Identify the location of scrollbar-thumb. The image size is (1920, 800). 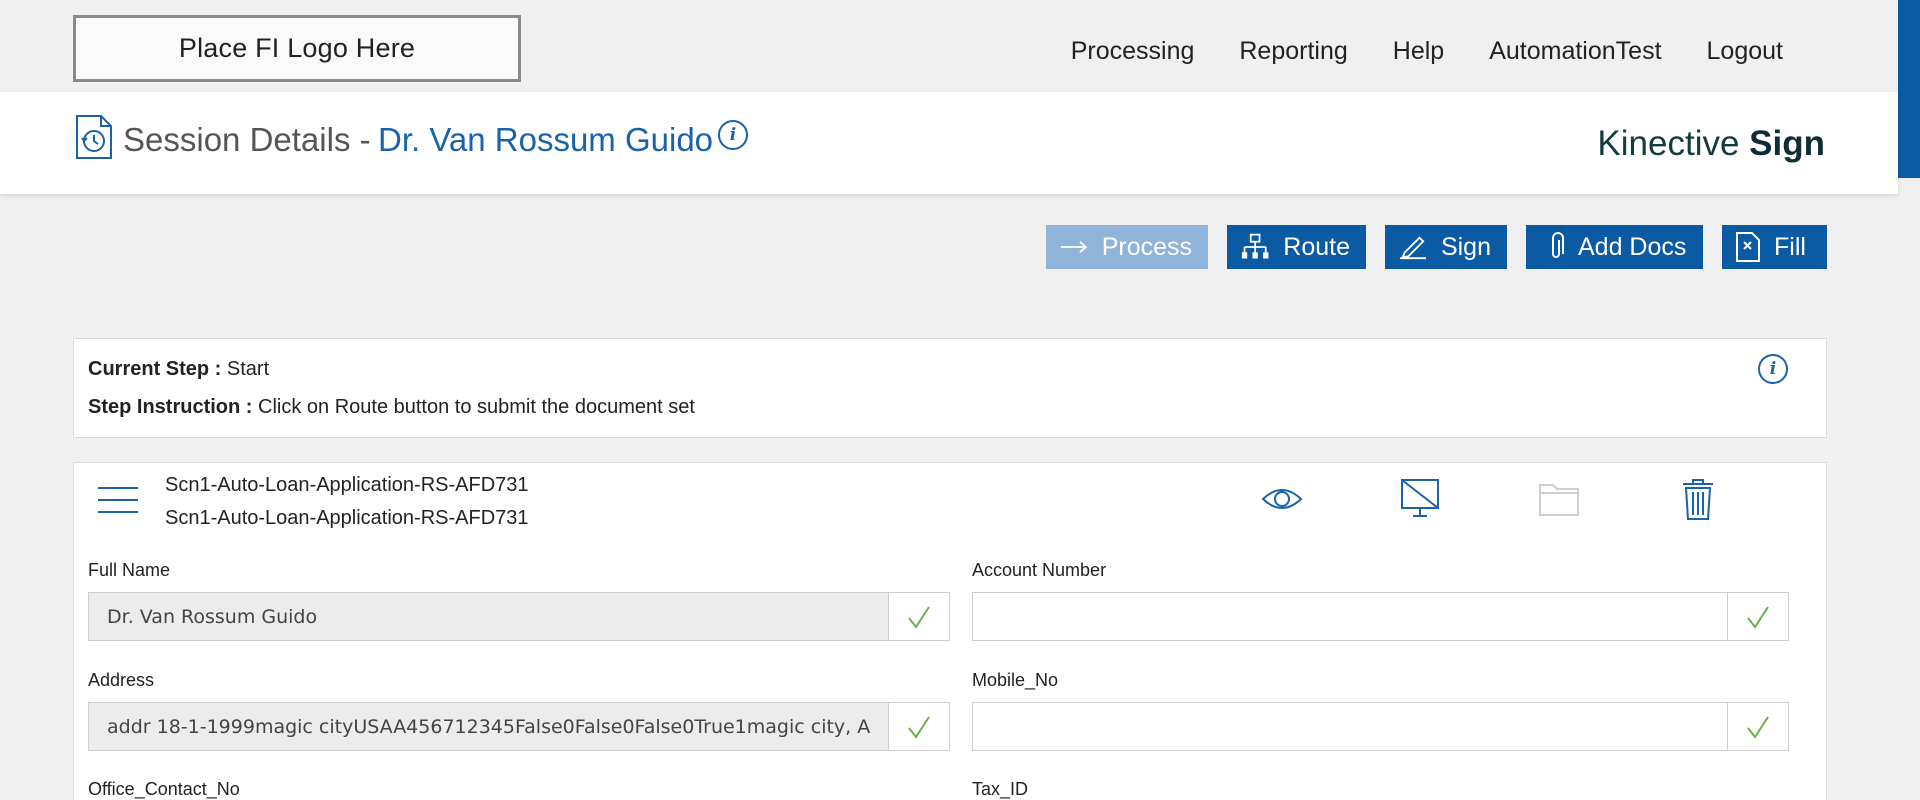
(1909, 89).